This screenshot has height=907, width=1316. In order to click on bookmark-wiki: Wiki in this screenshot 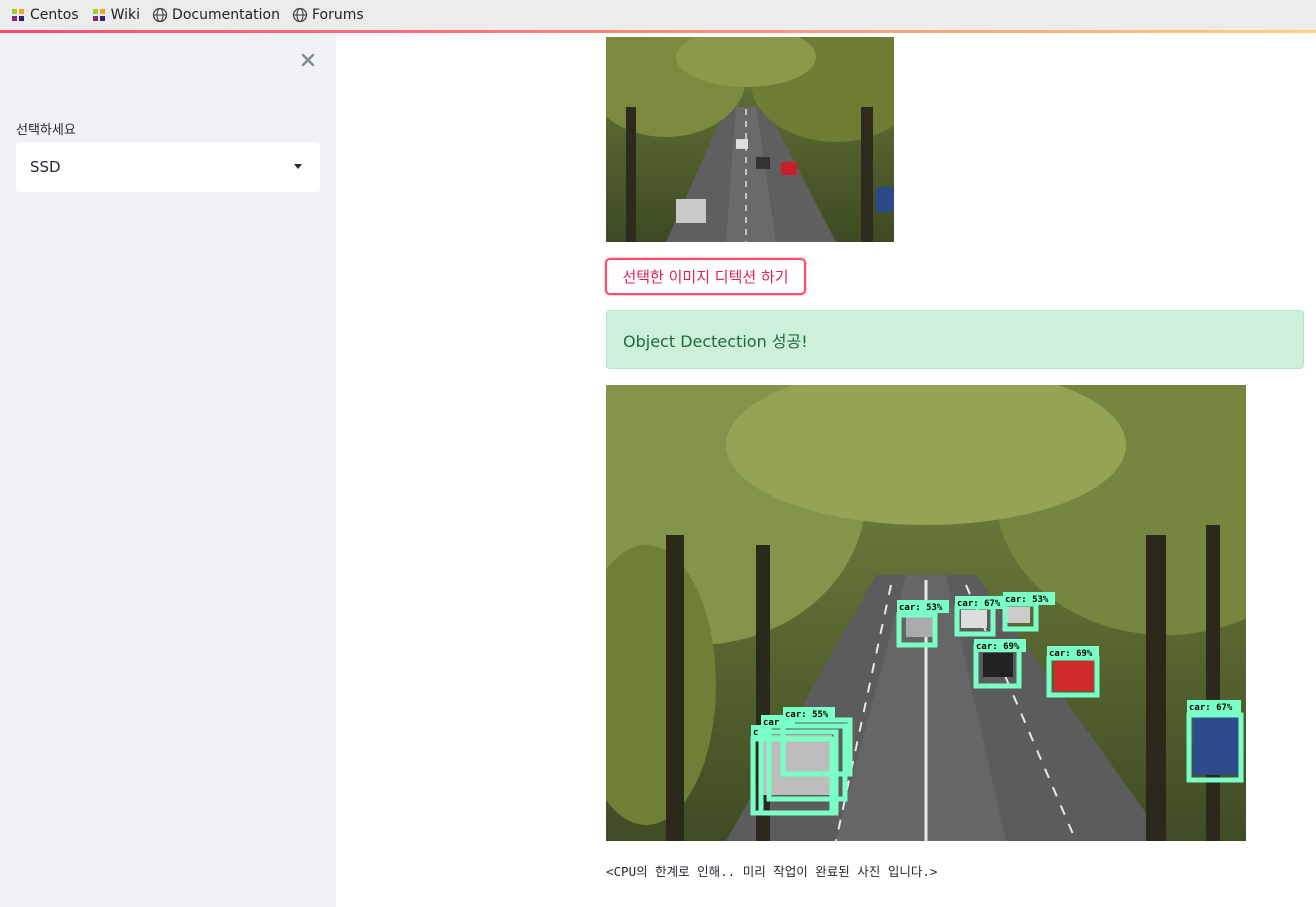, I will do `click(115, 15)`.